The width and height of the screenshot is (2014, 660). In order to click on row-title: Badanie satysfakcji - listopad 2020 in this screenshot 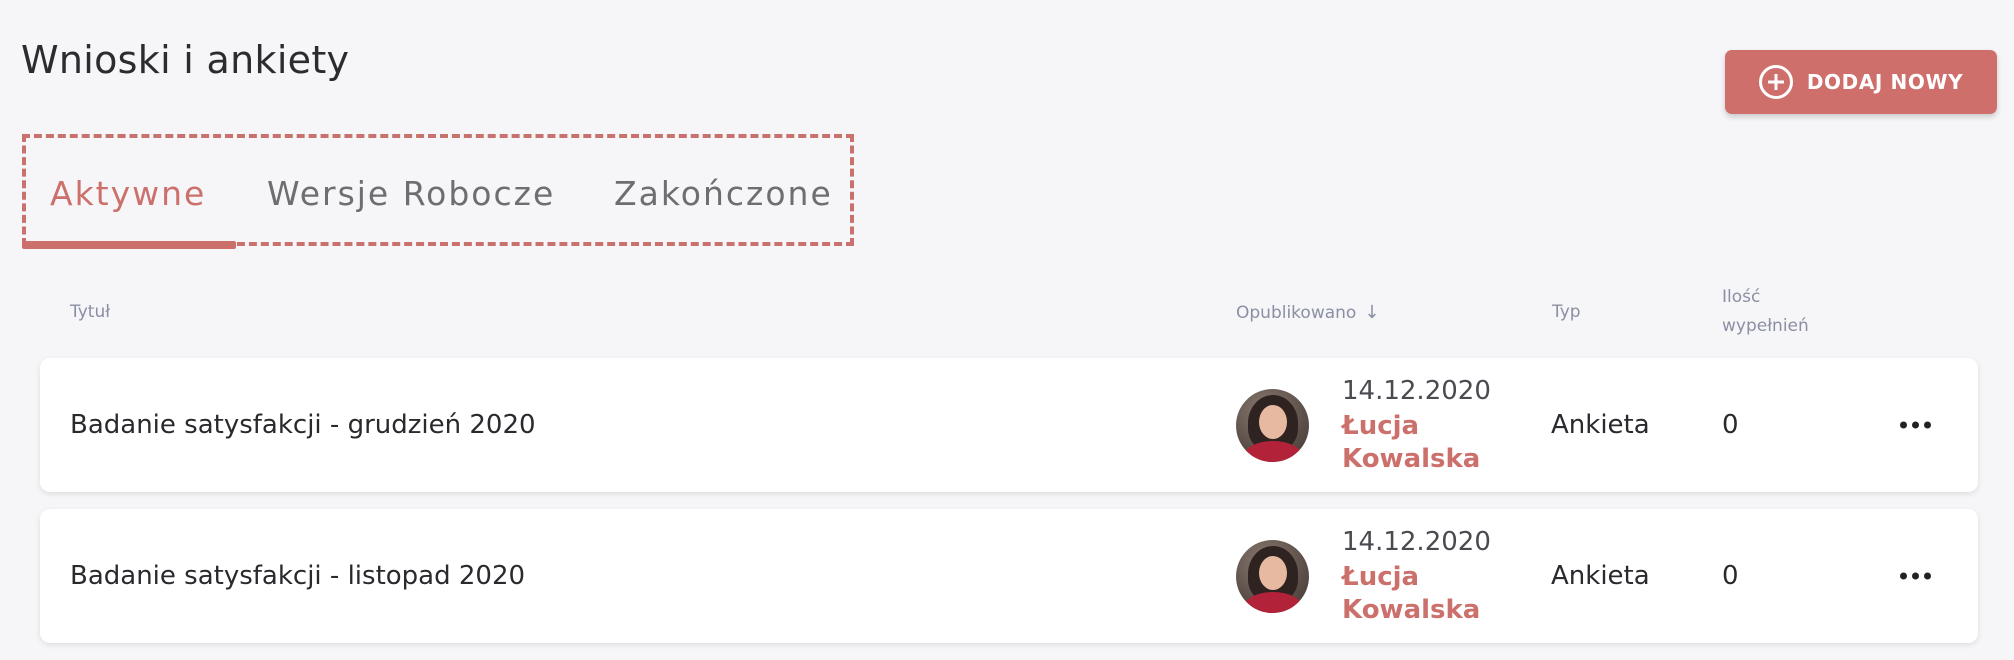, I will do `click(298, 576)`.